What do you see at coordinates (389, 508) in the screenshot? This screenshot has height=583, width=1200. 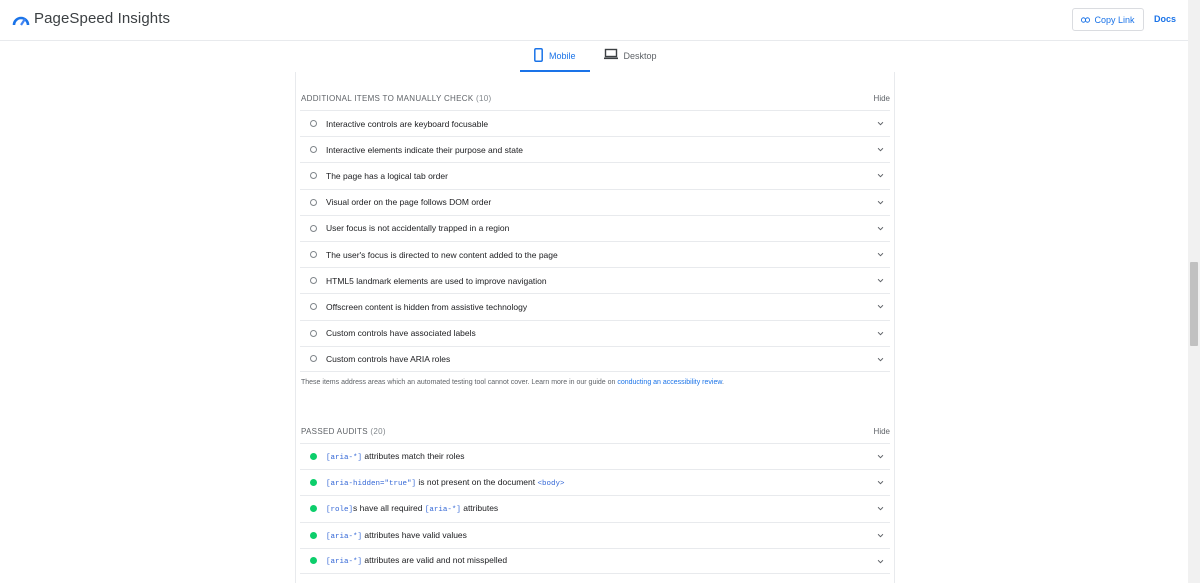 I see `audit-text: s have all required` at bounding box center [389, 508].